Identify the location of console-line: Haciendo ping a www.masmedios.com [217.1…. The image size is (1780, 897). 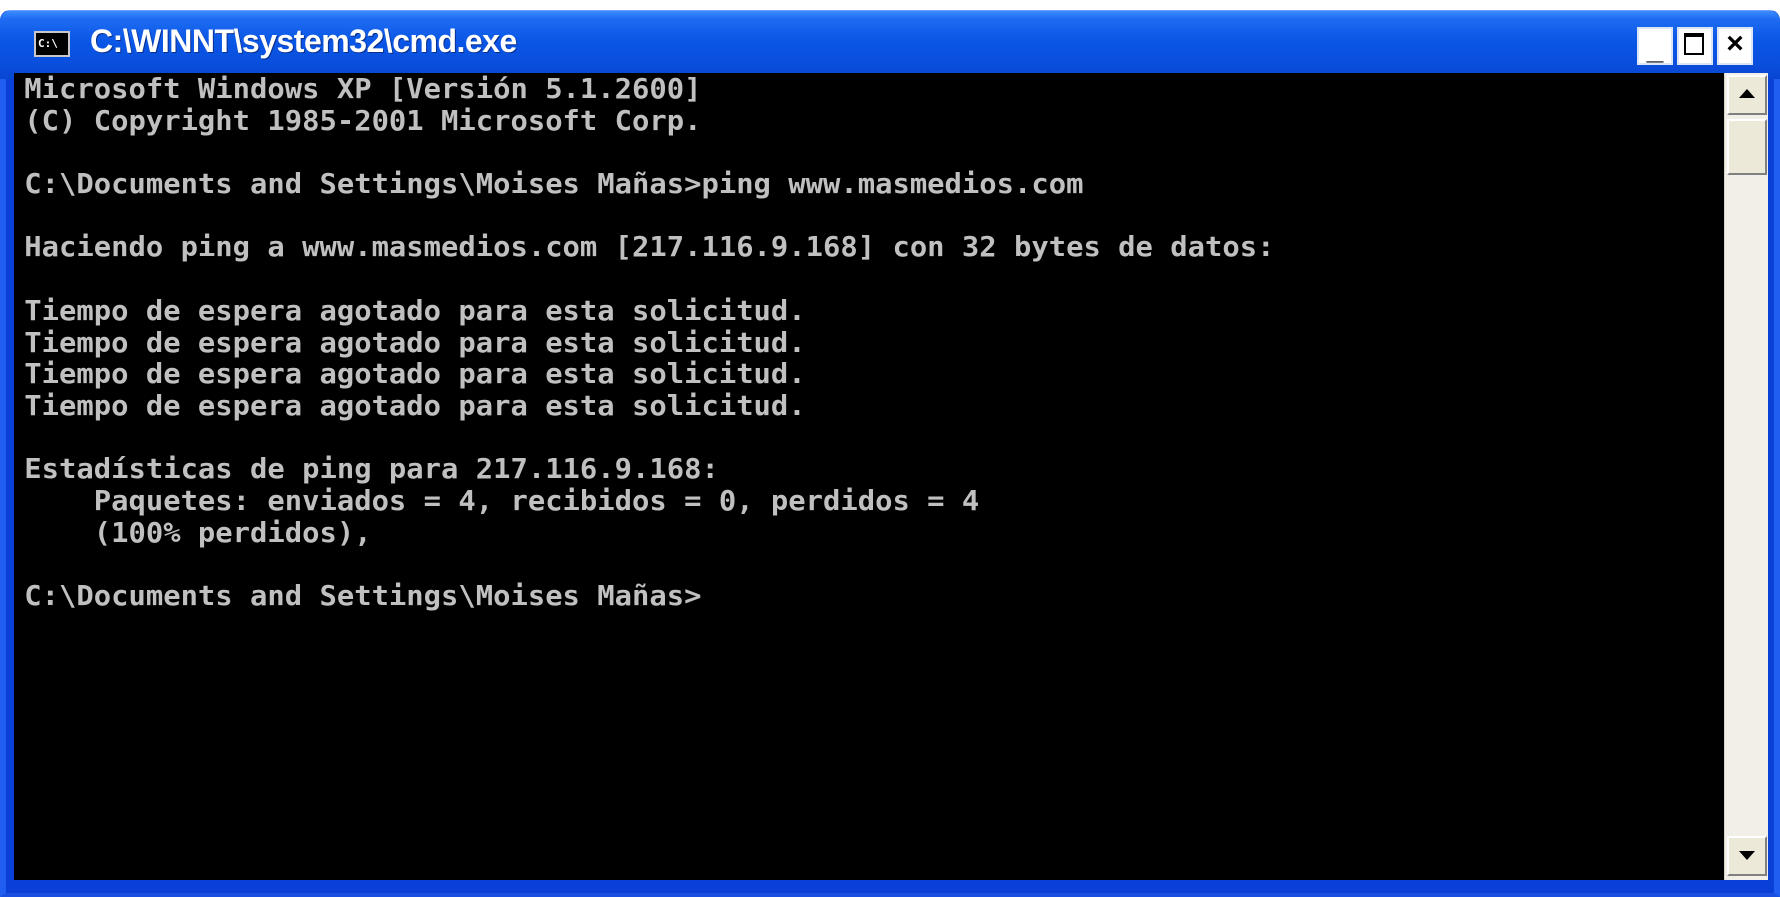
(649, 247).